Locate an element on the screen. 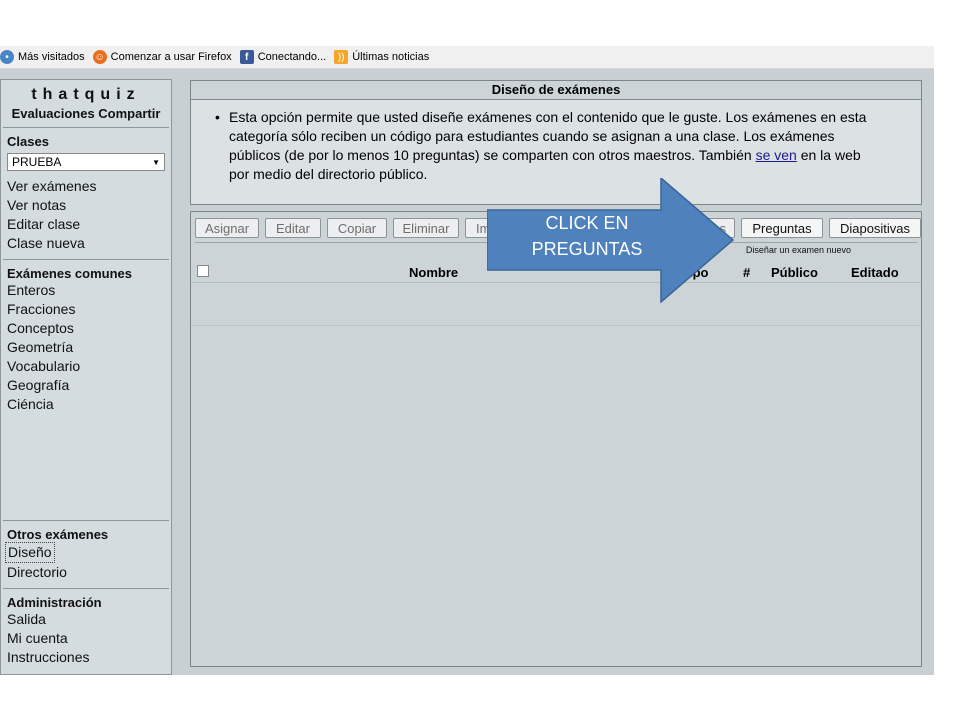  slides-button: Diapositivas is located at coordinates (875, 228).